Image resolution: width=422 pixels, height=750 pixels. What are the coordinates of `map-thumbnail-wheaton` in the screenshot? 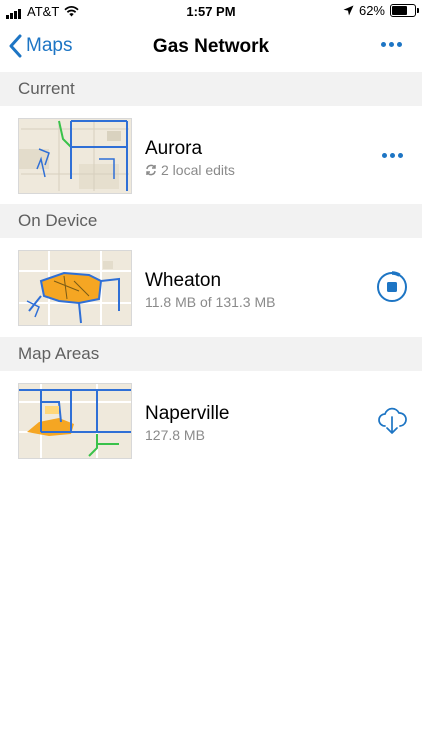 It's located at (75, 288).